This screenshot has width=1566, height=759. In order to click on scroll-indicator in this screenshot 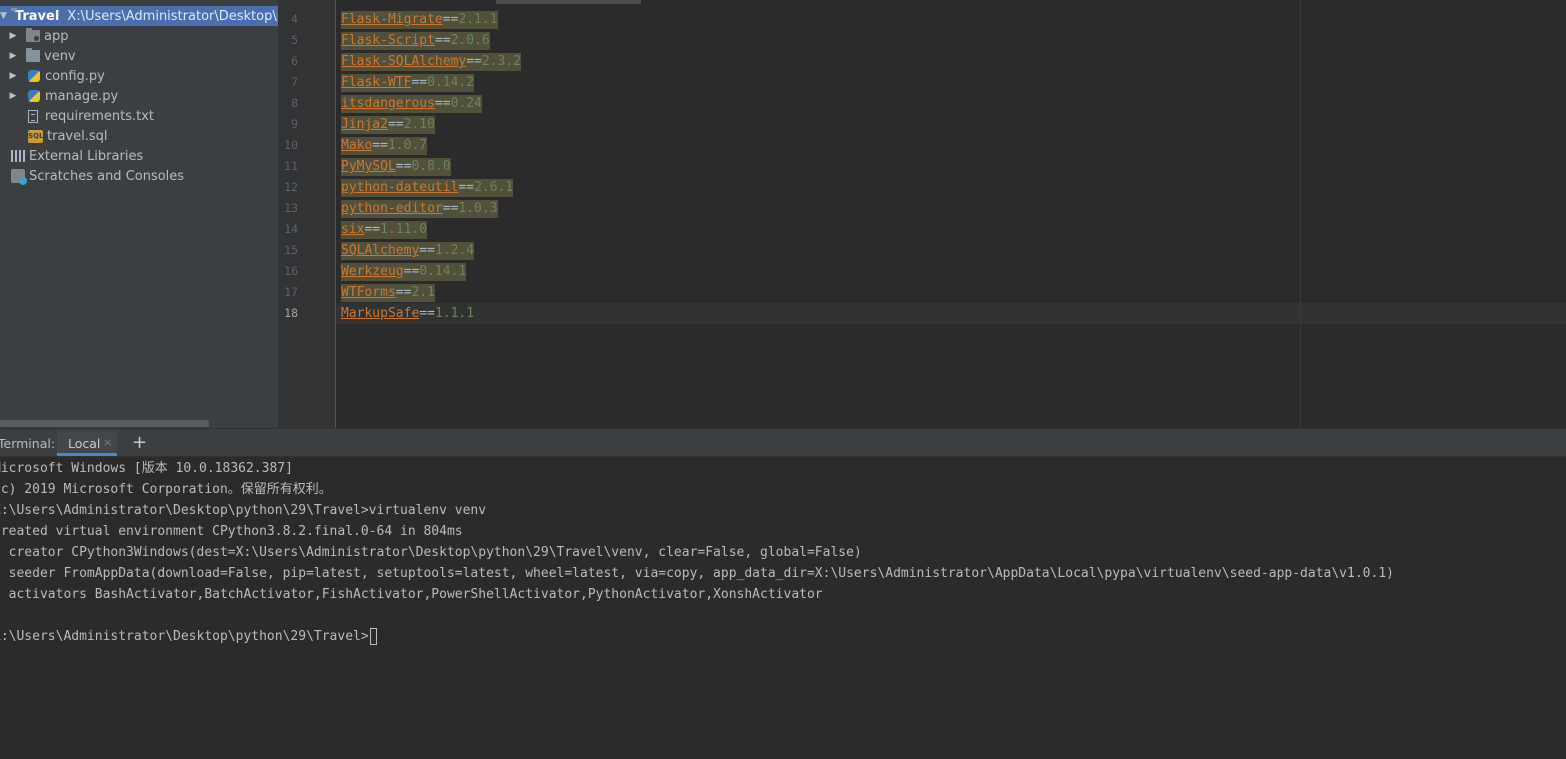, I will do `click(568, 2)`.